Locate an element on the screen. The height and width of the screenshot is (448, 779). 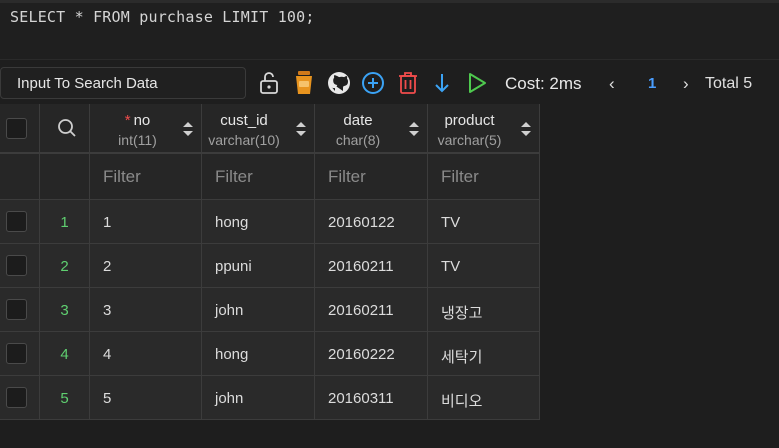
result-toolbar: Cost: 2ms ‹ 1 › Total 5 is located at coordinates (389, 83).